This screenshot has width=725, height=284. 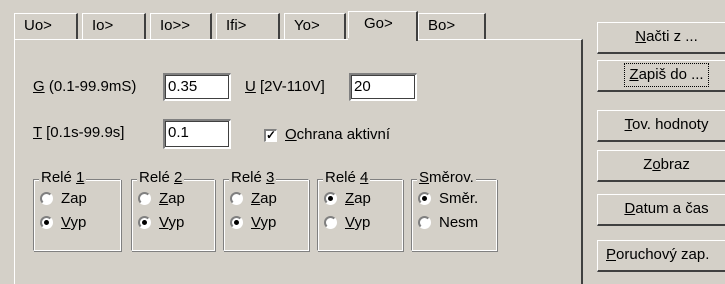 What do you see at coordinates (161, 178) in the screenshot?
I see `relay-2-title: Relé 2` at bounding box center [161, 178].